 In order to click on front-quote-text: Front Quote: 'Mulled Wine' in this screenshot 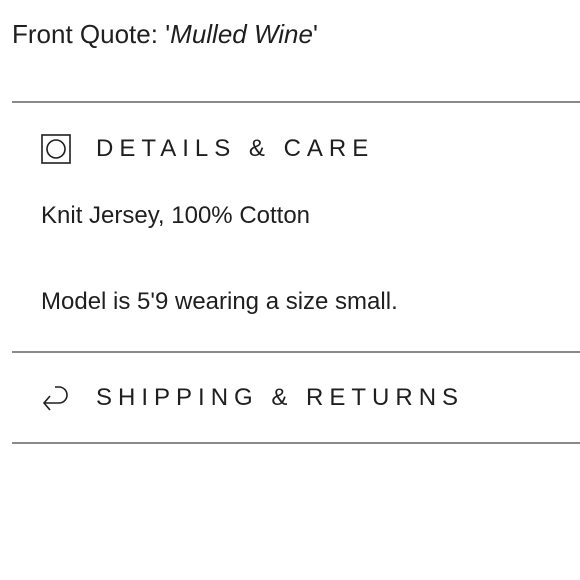, I will do `click(165, 34)`.